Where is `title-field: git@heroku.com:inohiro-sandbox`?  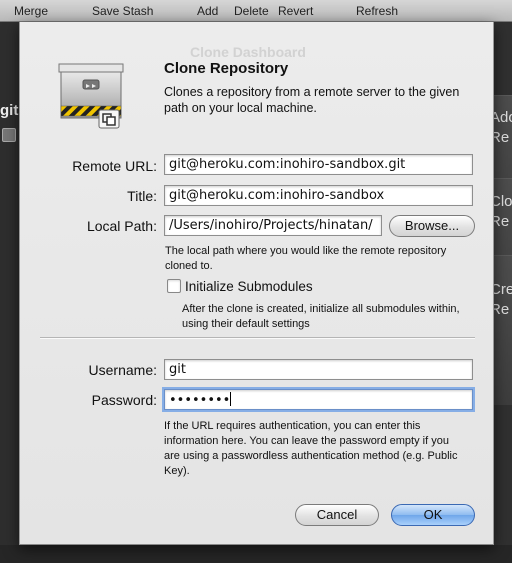 title-field: git@heroku.com:inohiro-sandbox is located at coordinates (318, 195).